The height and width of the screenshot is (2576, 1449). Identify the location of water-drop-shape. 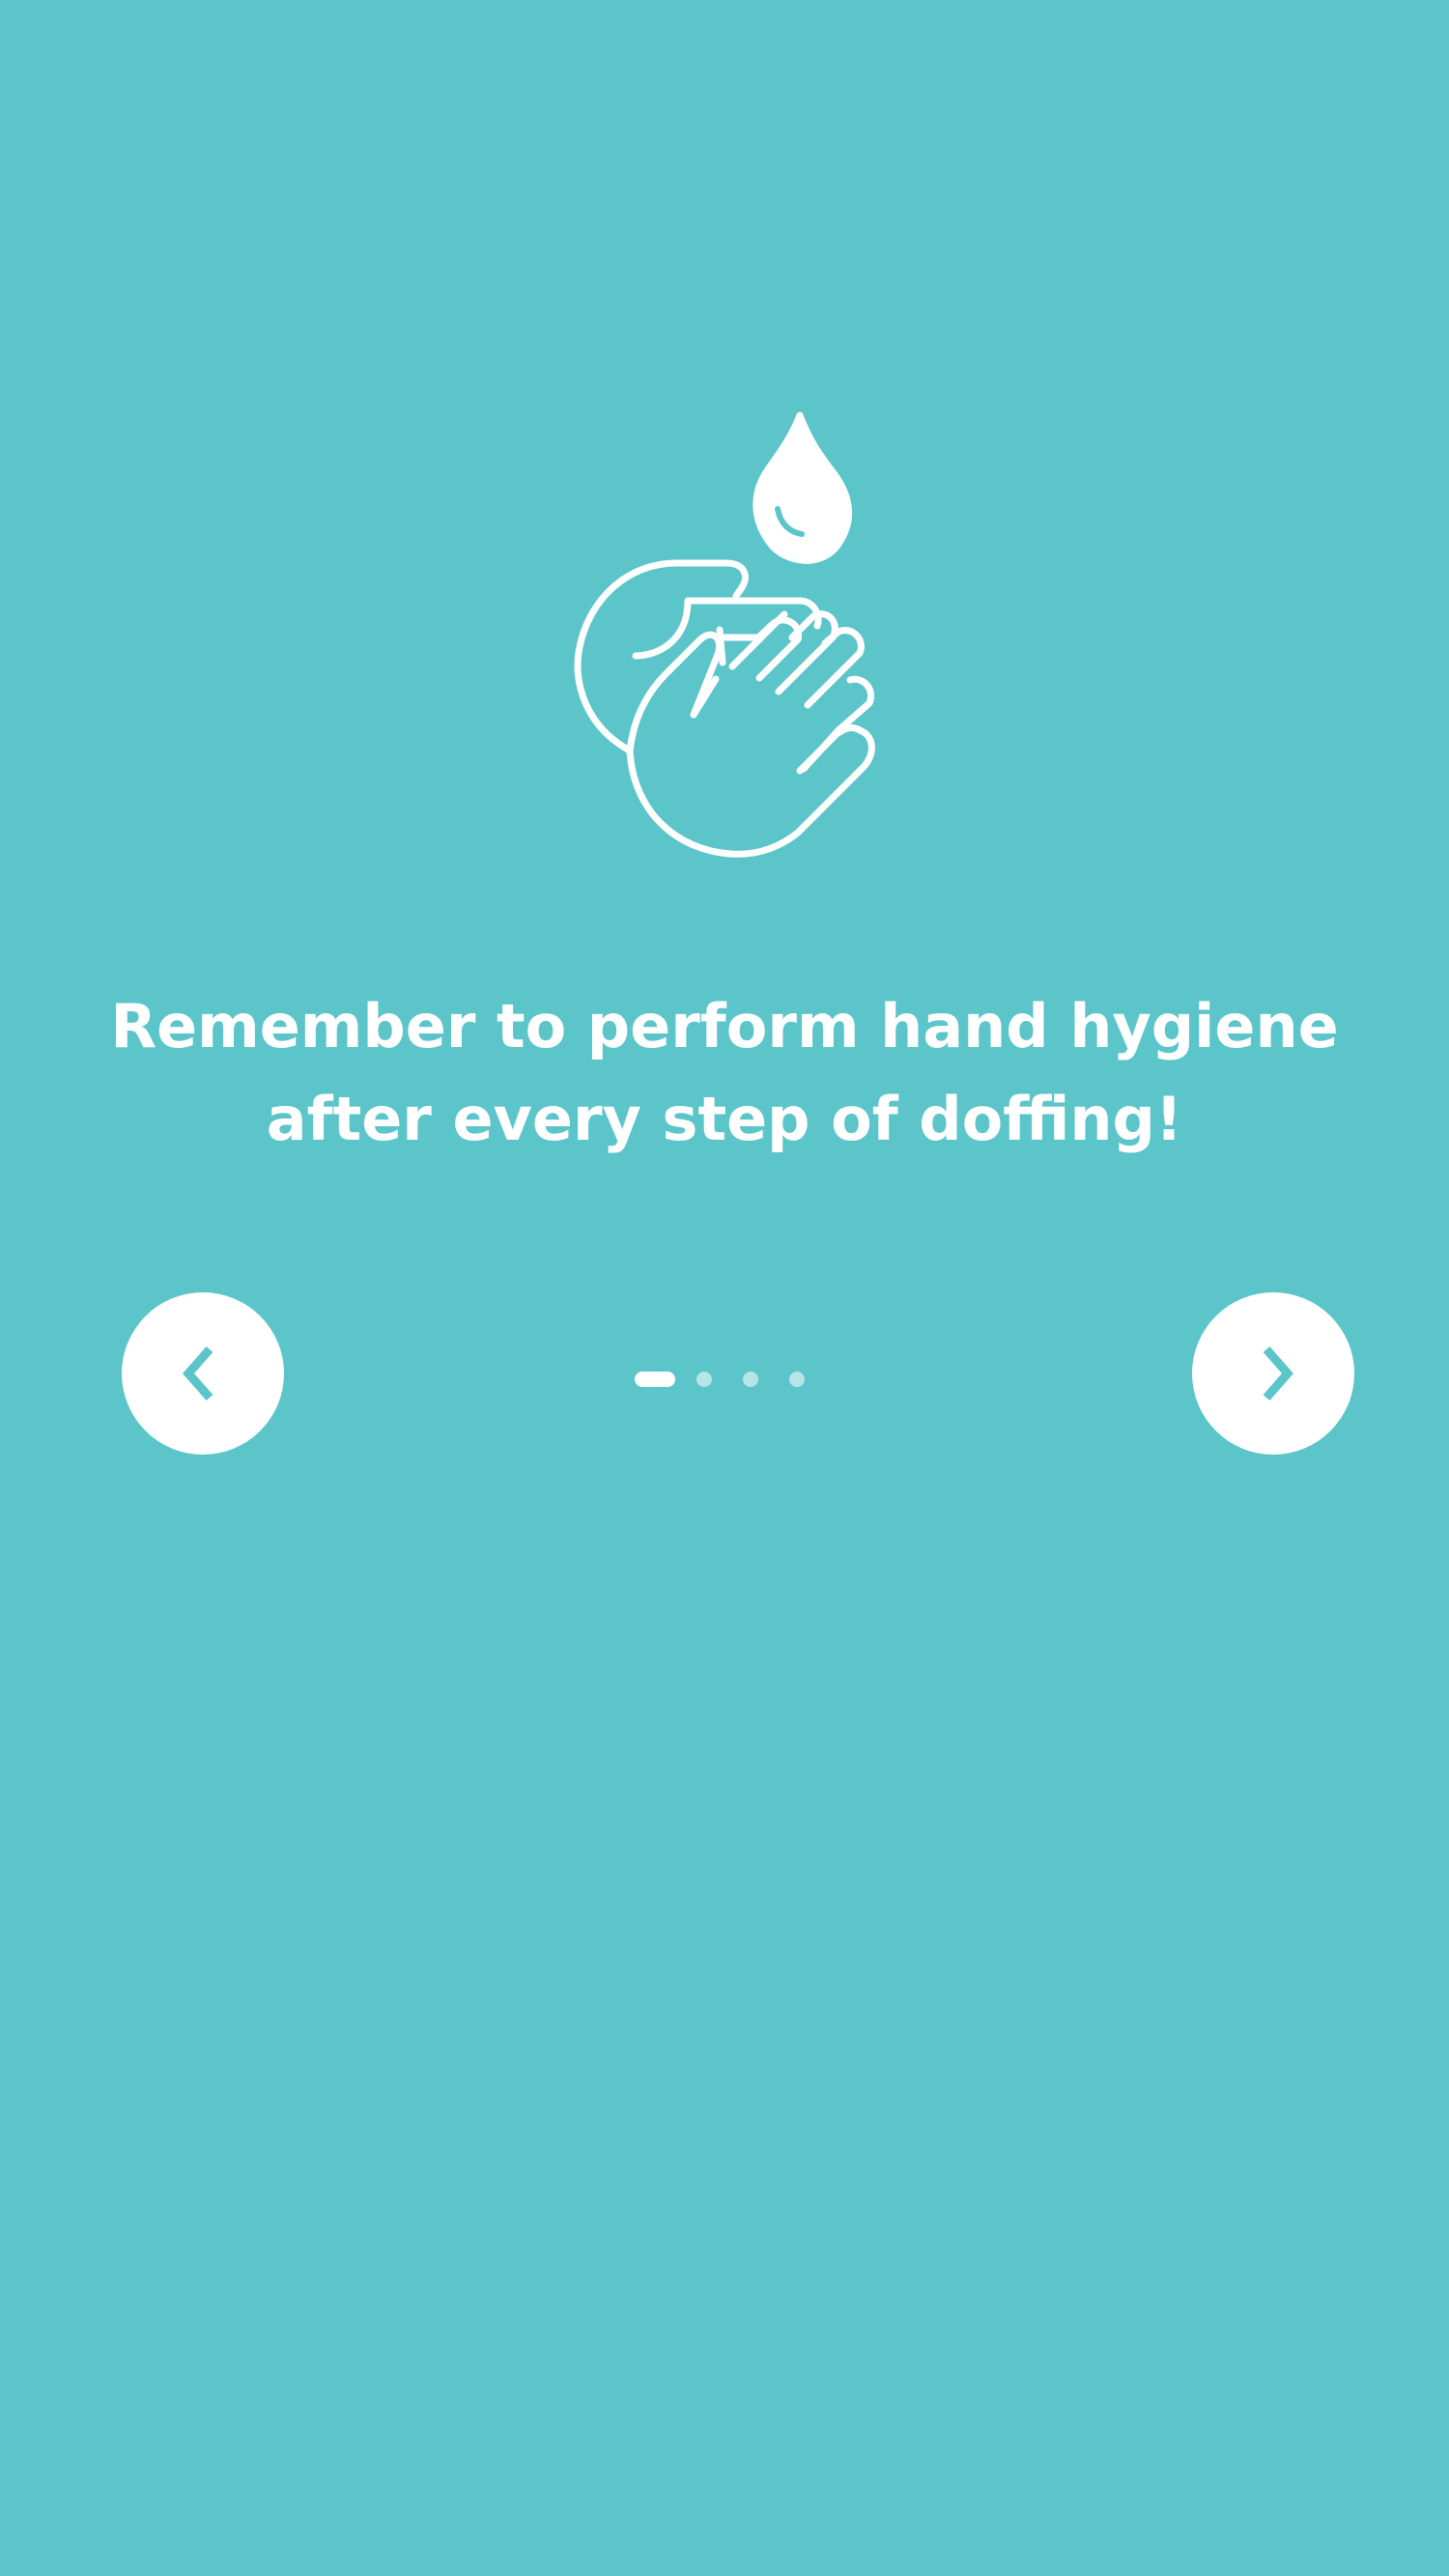
(803, 487).